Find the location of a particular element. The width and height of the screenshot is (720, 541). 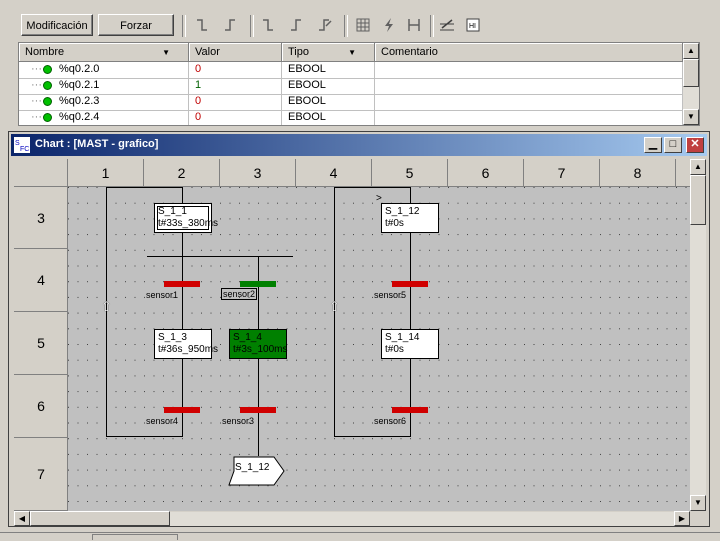

divergence-bar is located at coordinates (220, 256).